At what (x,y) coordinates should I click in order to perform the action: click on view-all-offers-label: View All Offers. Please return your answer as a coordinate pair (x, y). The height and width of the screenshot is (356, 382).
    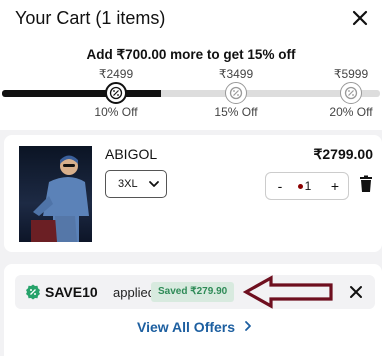
    Looking at the image, I should click on (186, 327).